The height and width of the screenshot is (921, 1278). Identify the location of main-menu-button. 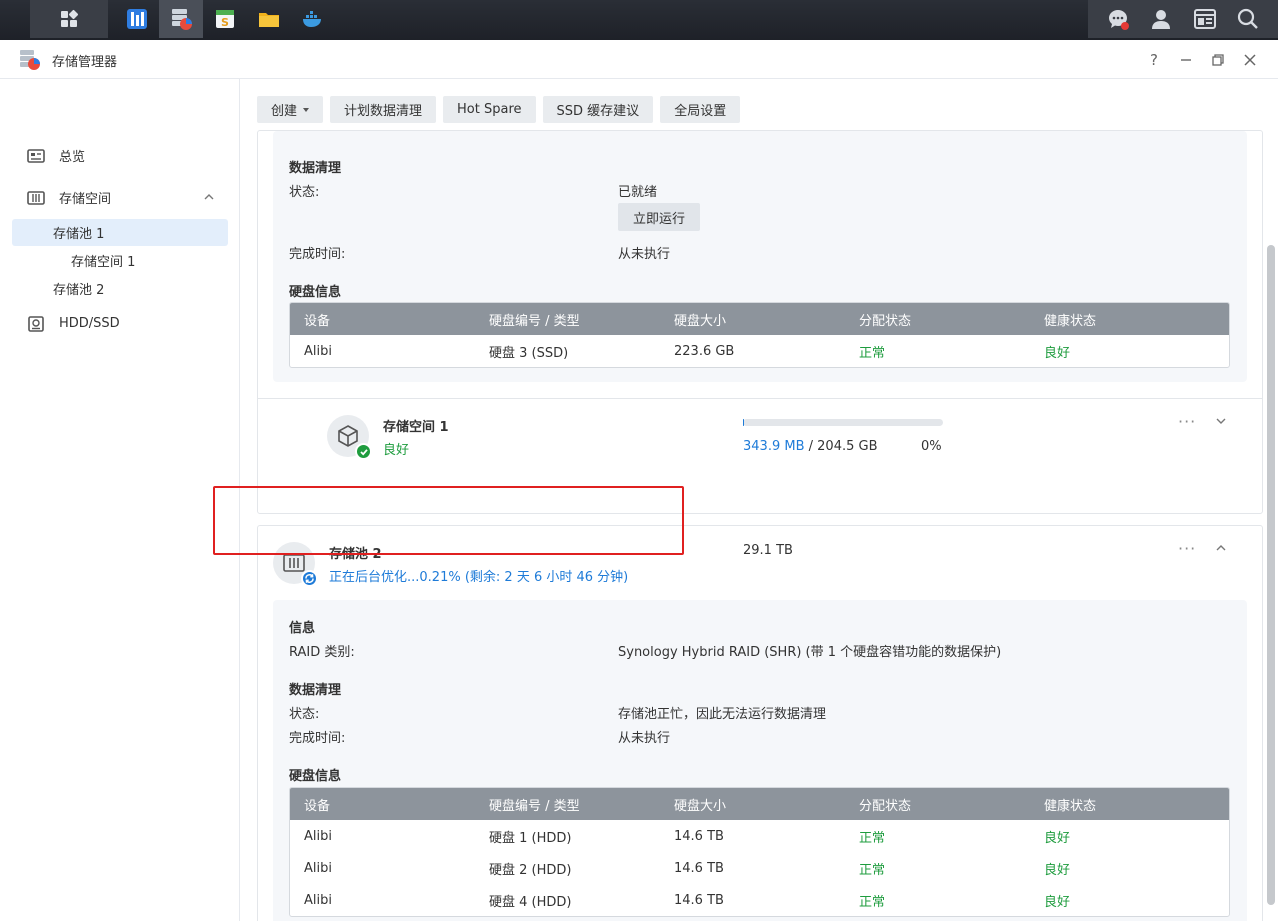
(69, 19).